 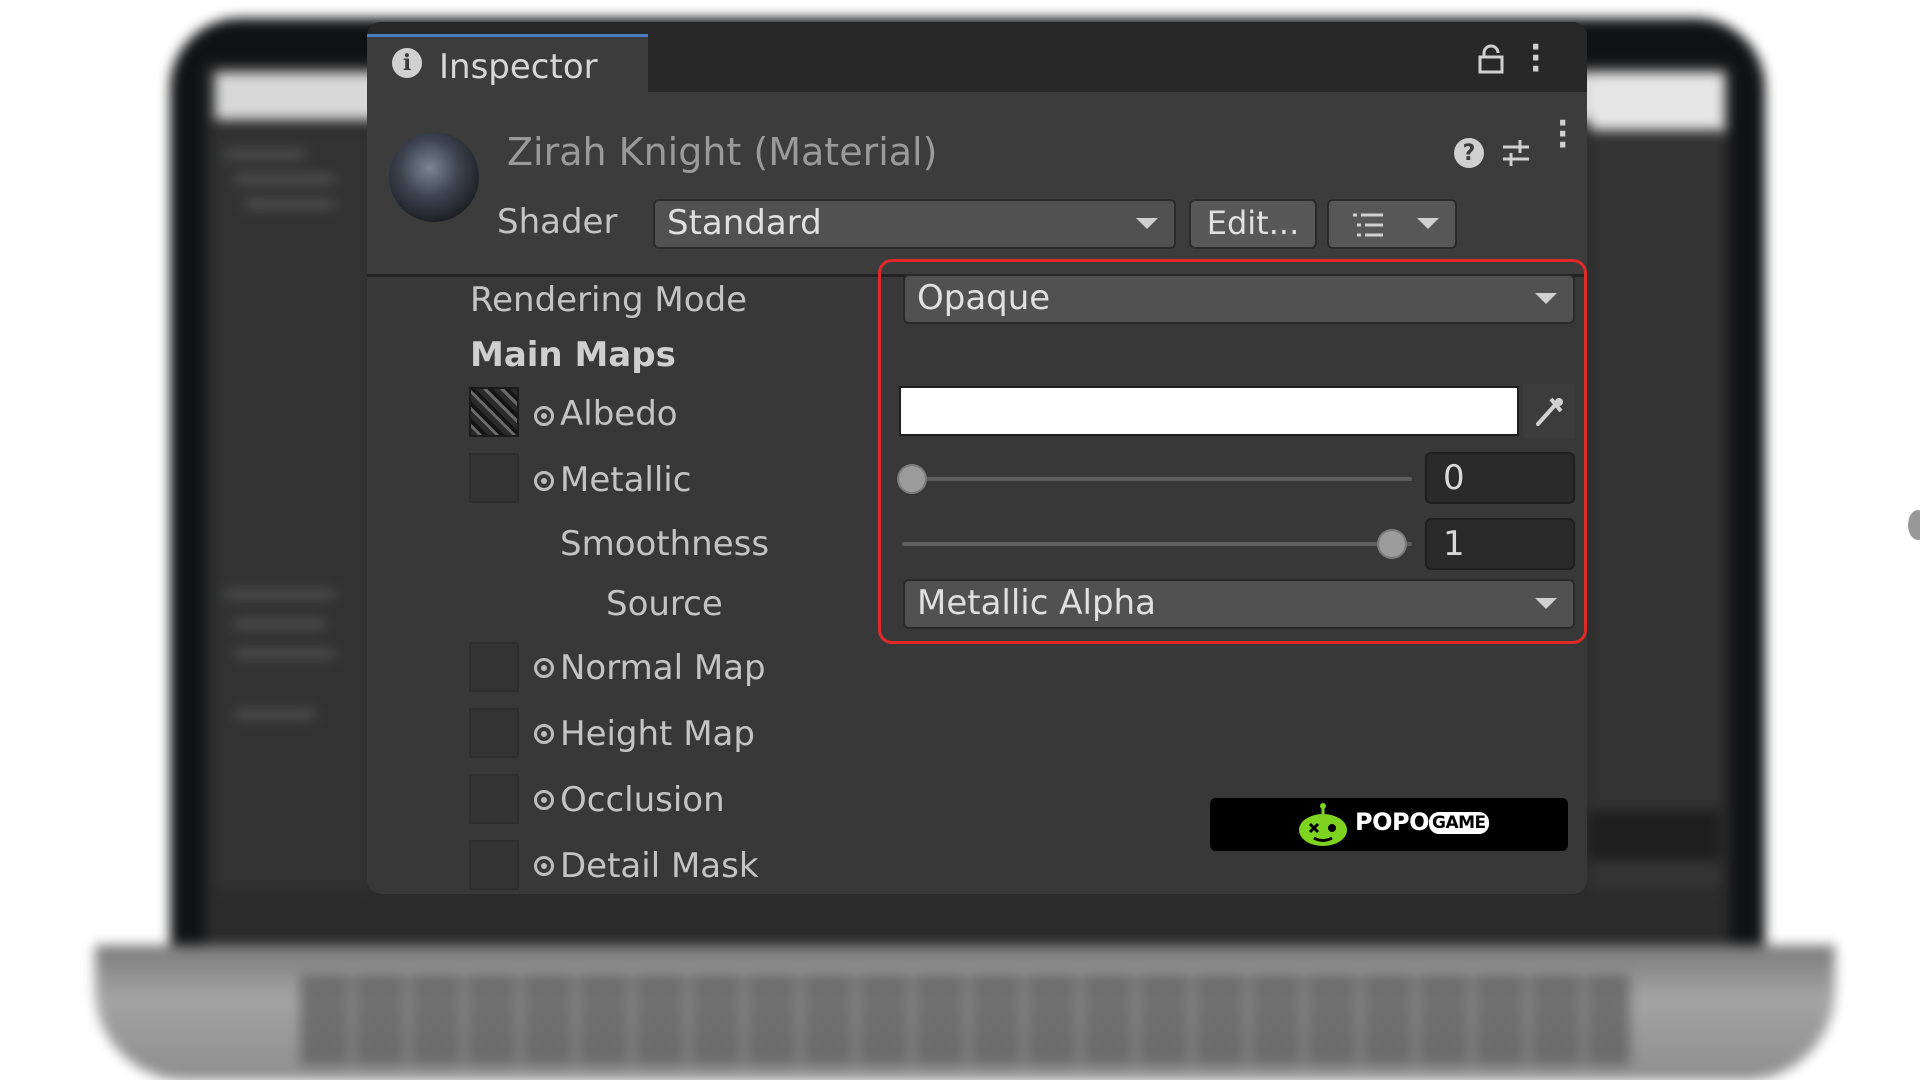 What do you see at coordinates (1516, 153) in the screenshot?
I see `settings-sliders-icon` at bounding box center [1516, 153].